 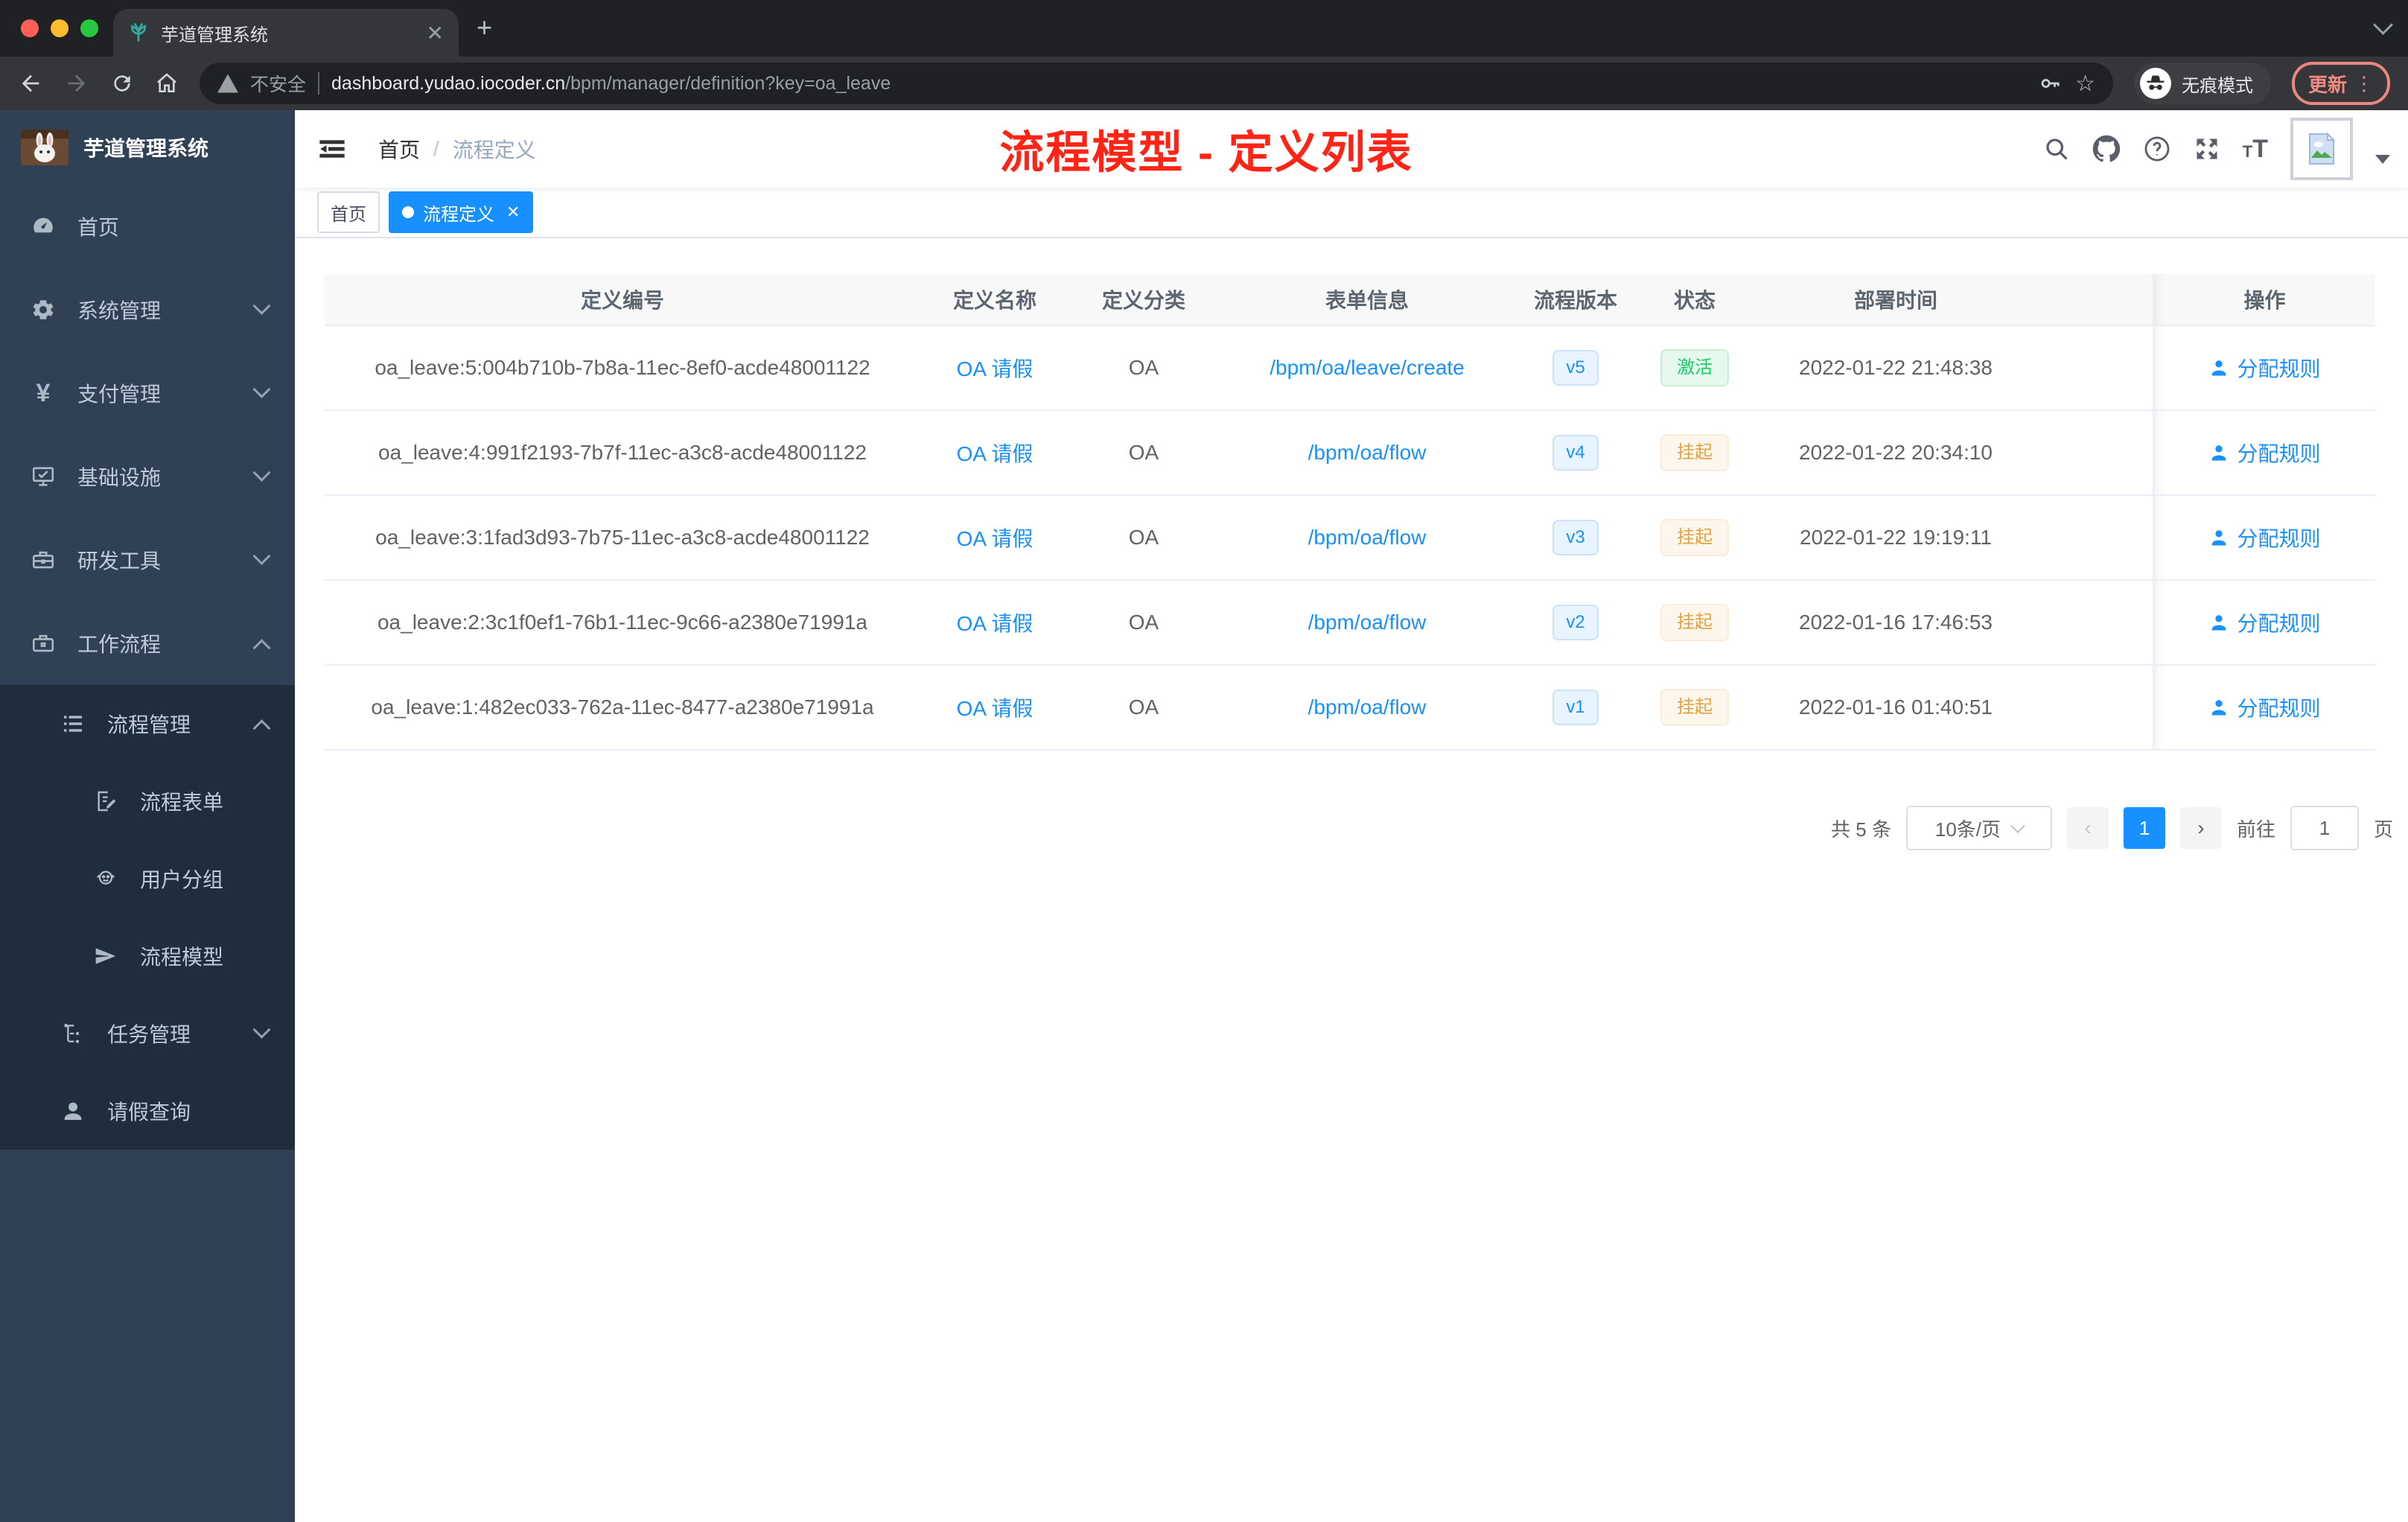 What do you see at coordinates (513, 212) in the screenshot?
I see `tag-close-icon: ✕` at bounding box center [513, 212].